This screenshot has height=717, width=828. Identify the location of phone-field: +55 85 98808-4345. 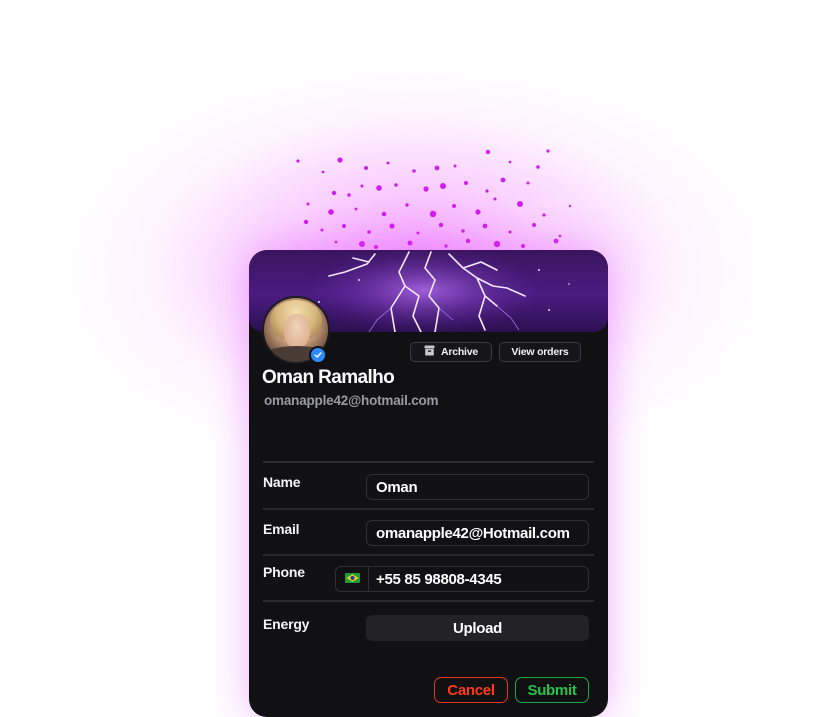
(462, 579).